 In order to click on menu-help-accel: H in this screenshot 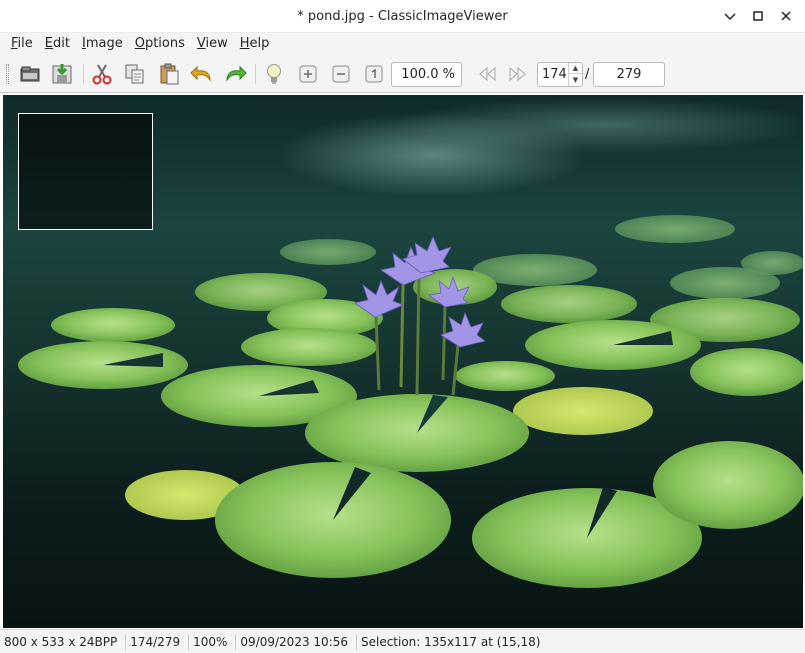, I will do `click(244, 43)`.